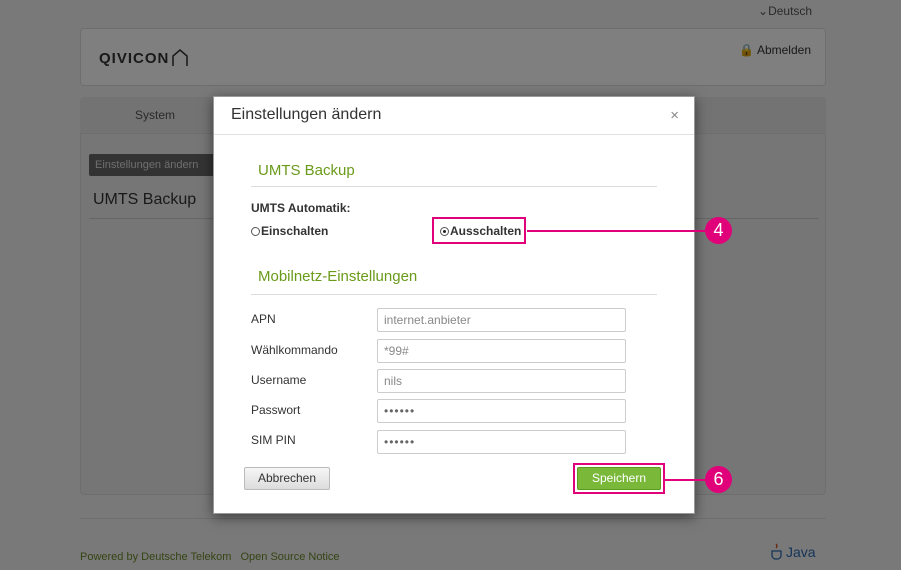 This screenshot has height=570, width=901. Describe the element at coordinates (263, 319) in the screenshot. I see `field-label-apn: APN` at that location.